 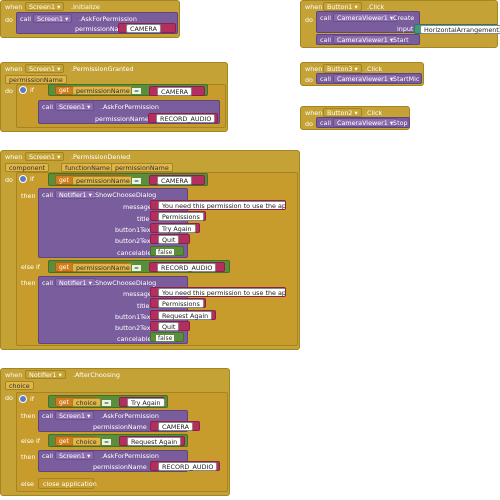 I want to click on component-dropdown: Button3 ▾, so click(x=342, y=68).